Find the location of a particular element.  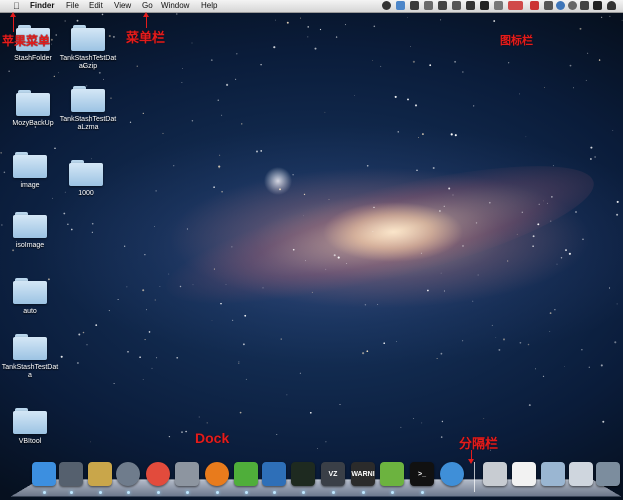

desktop-folder: image is located at coordinates (30, 171).